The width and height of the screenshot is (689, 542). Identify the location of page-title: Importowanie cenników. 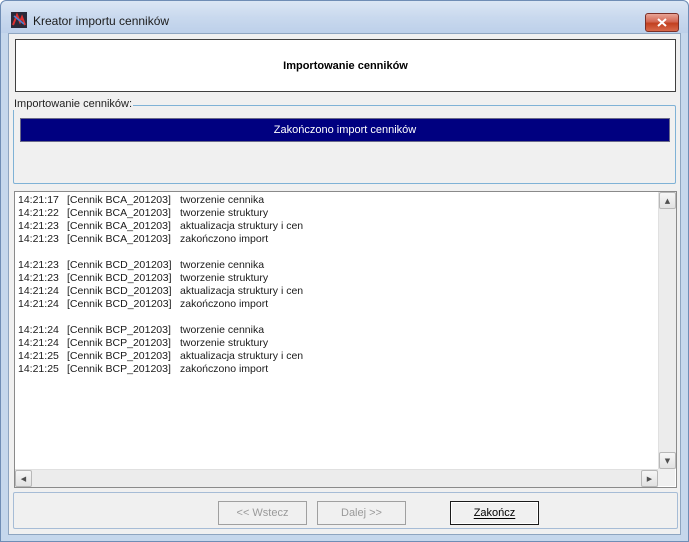
(345, 66).